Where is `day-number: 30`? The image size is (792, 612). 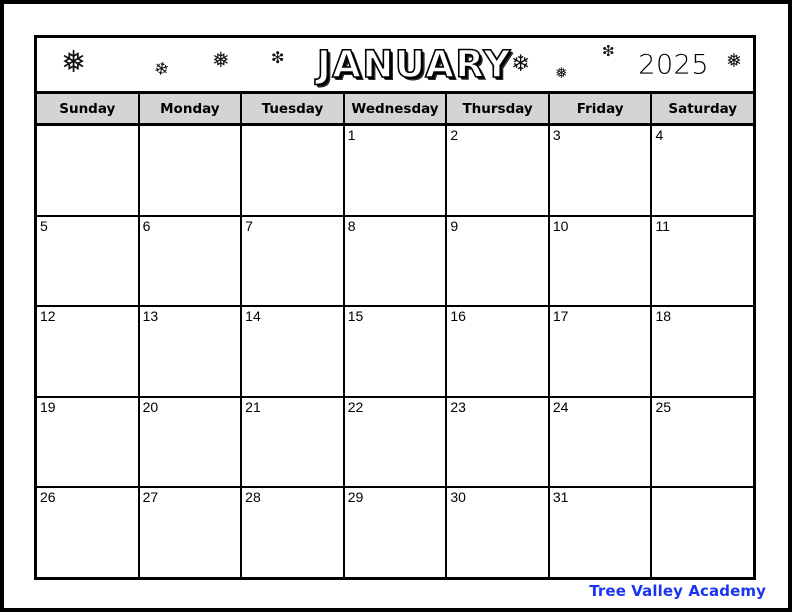 day-number: 30 is located at coordinates (458, 497).